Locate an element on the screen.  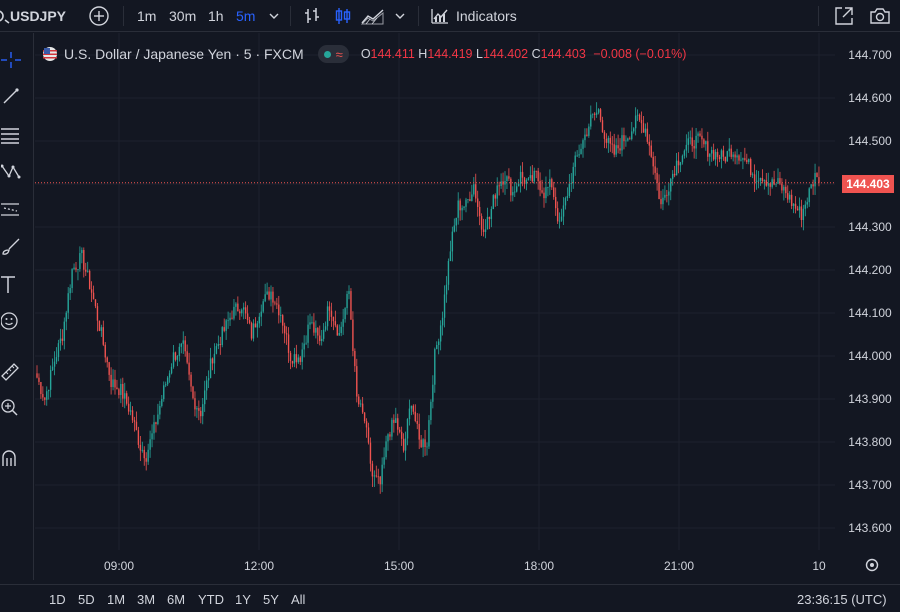
range-all: All is located at coordinates (298, 598).